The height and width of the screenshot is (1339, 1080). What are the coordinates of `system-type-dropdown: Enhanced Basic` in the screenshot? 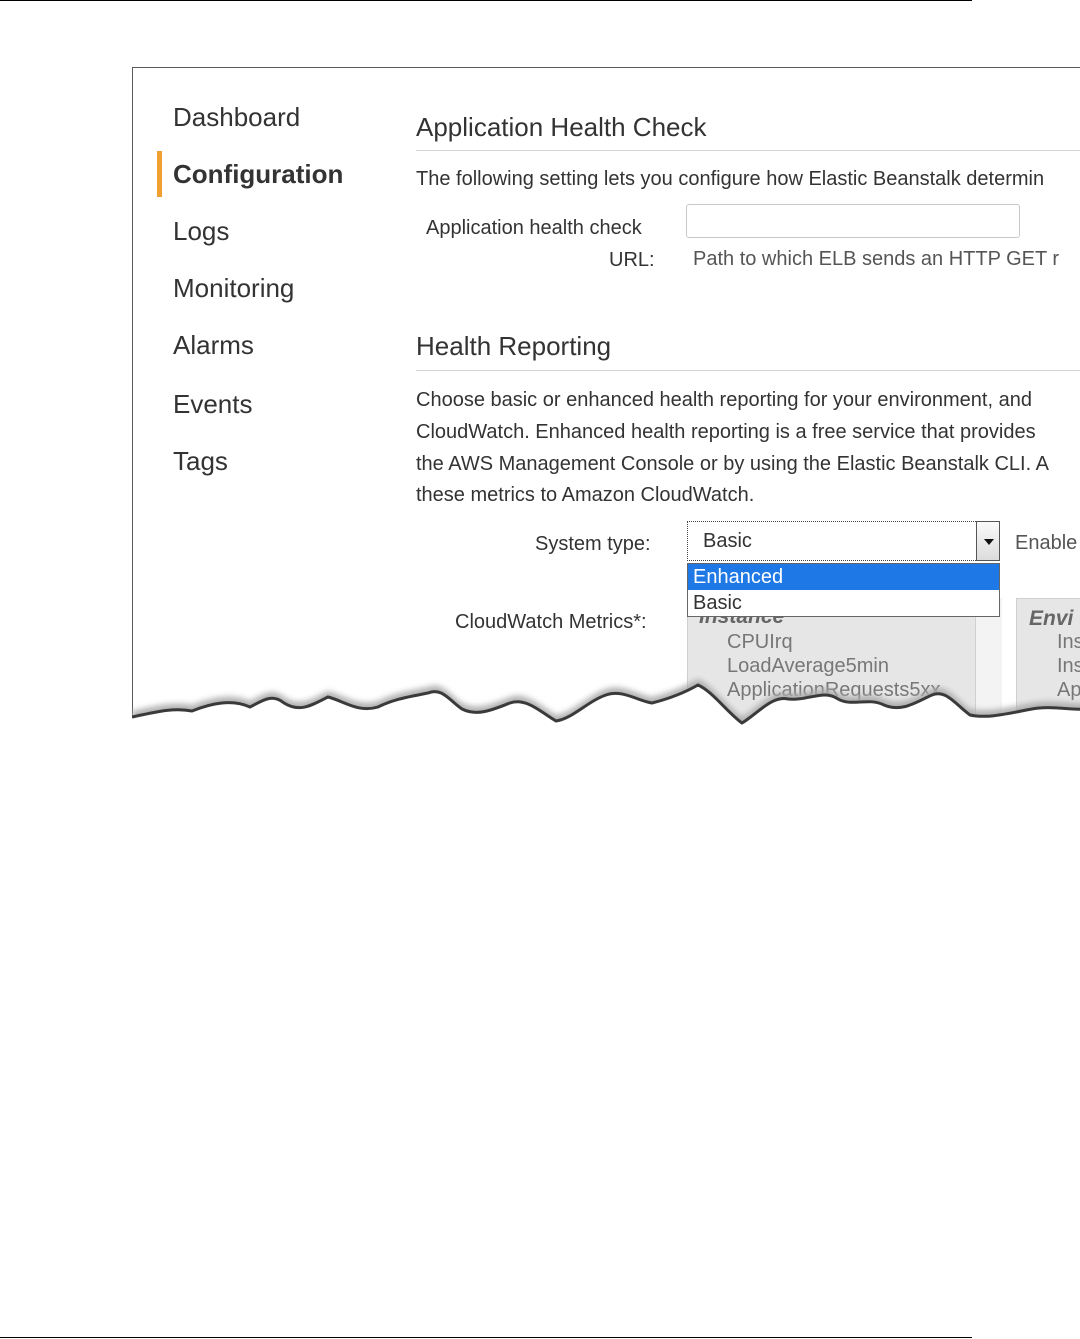 It's located at (843, 590).